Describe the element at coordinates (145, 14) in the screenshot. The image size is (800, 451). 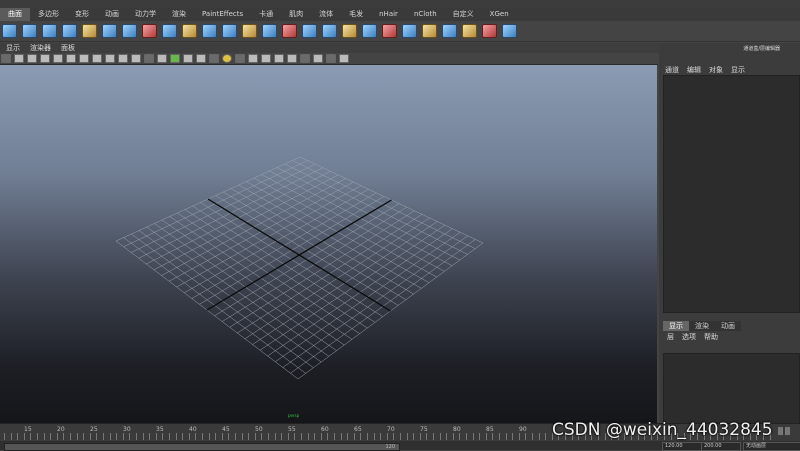
I see `shelf-tab-dynamics: 动力学` at that location.